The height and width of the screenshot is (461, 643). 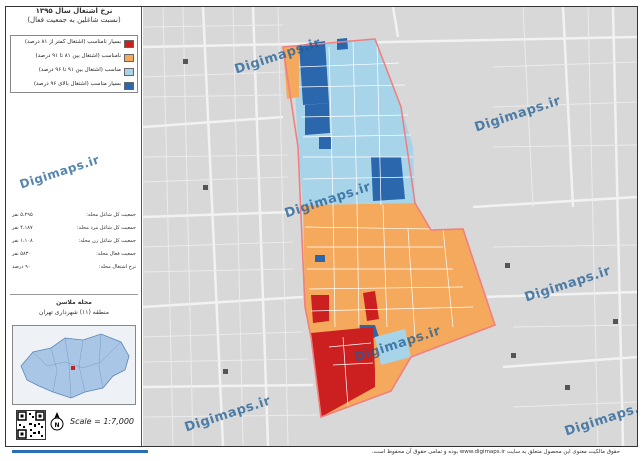 I want to click on stat-label: نرخ اشتغال محله:, so click(x=117, y=267).